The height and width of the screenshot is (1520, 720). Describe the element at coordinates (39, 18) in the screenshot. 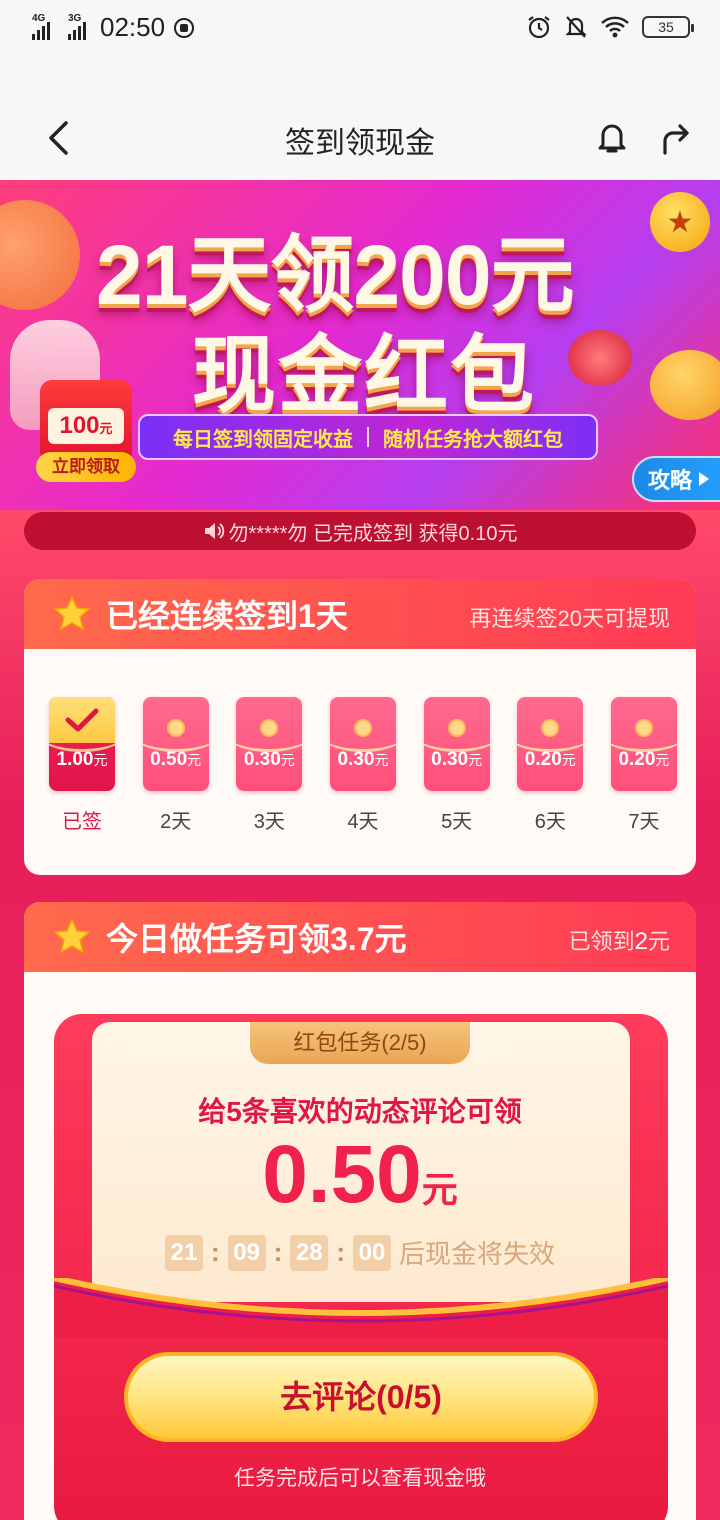

I see `network-4g-label: 4G` at that location.